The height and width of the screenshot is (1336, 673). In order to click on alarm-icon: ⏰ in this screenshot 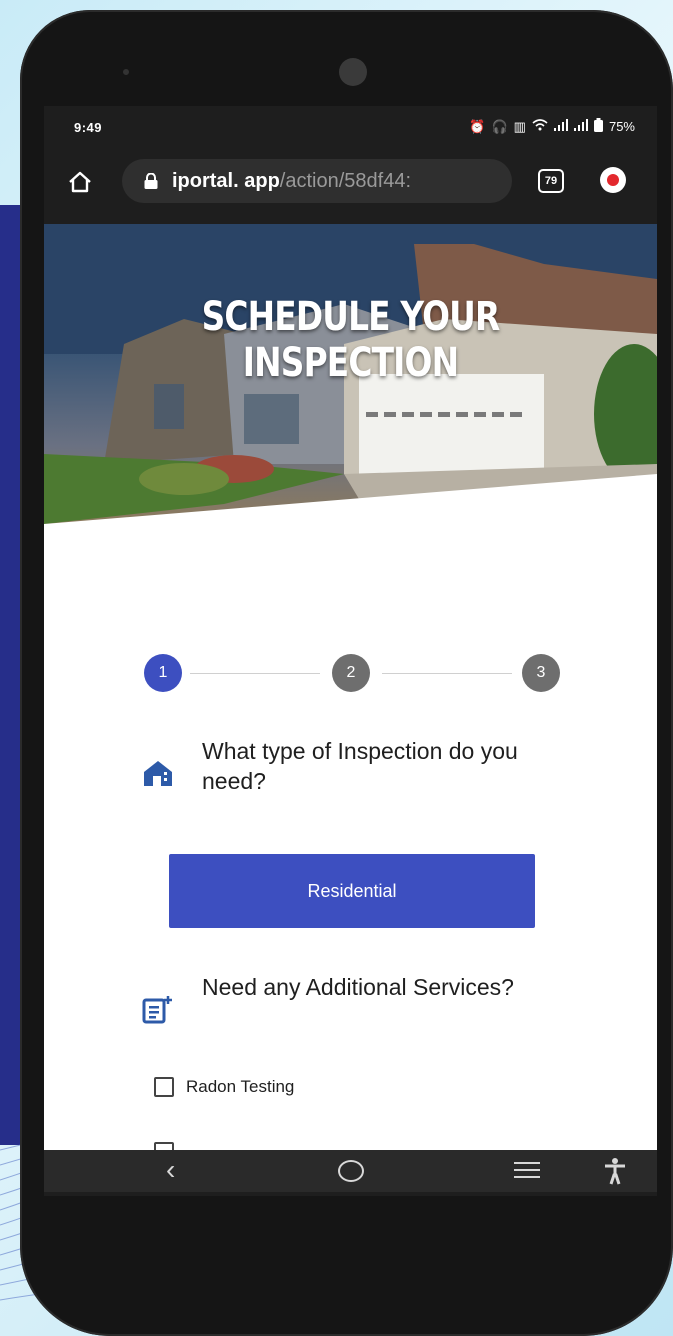, I will do `click(477, 126)`.